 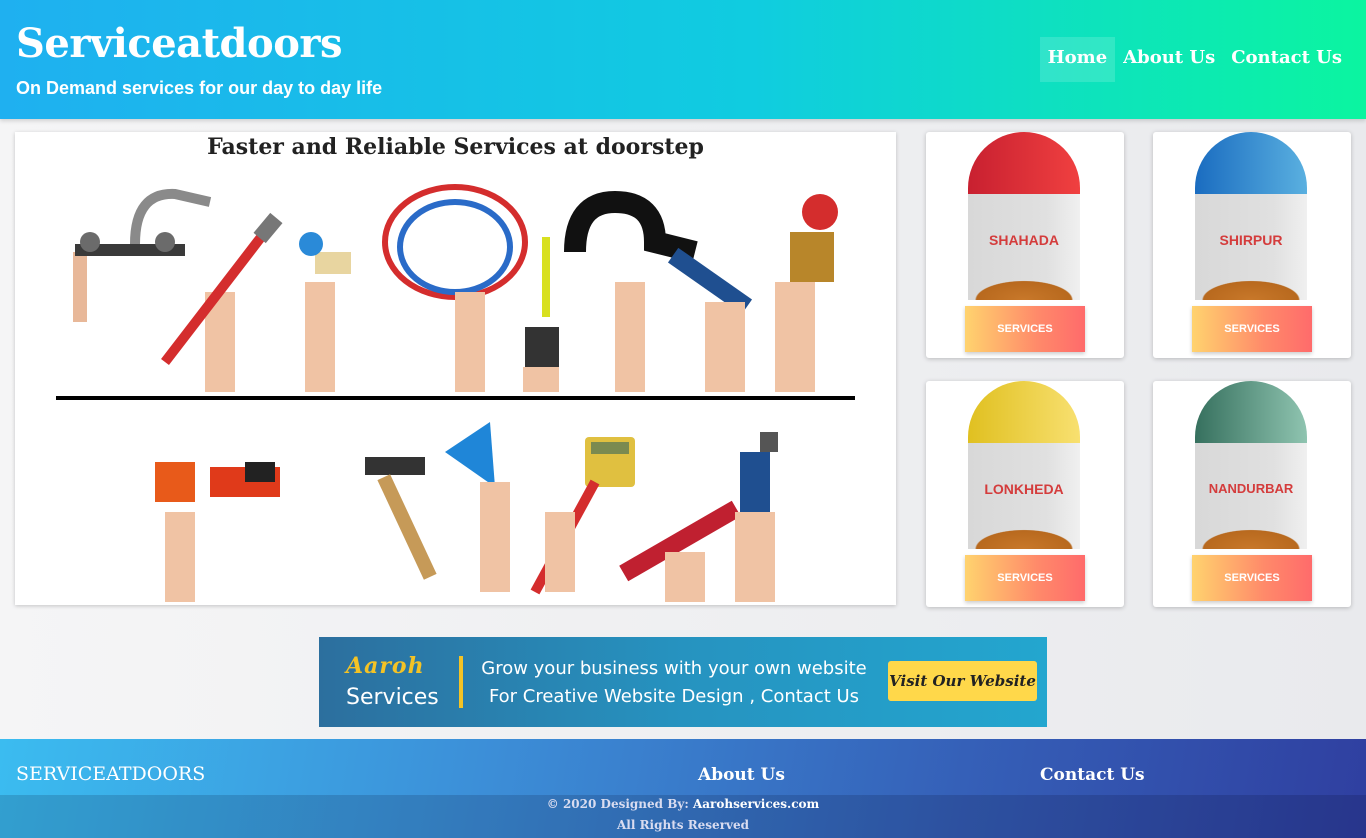 What do you see at coordinates (1024, 489) in the screenshot?
I see `city-name: LONKHEDA` at bounding box center [1024, 489].